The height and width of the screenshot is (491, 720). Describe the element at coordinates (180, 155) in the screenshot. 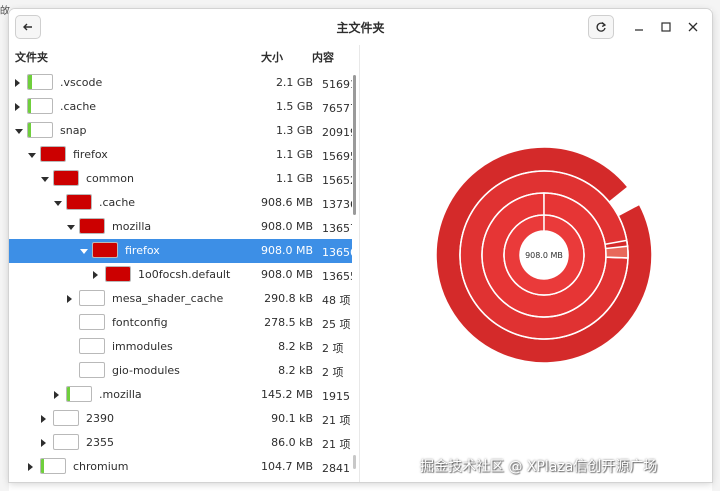

I see `table-row: firefox 1.1 GB 15695 项` at that location.